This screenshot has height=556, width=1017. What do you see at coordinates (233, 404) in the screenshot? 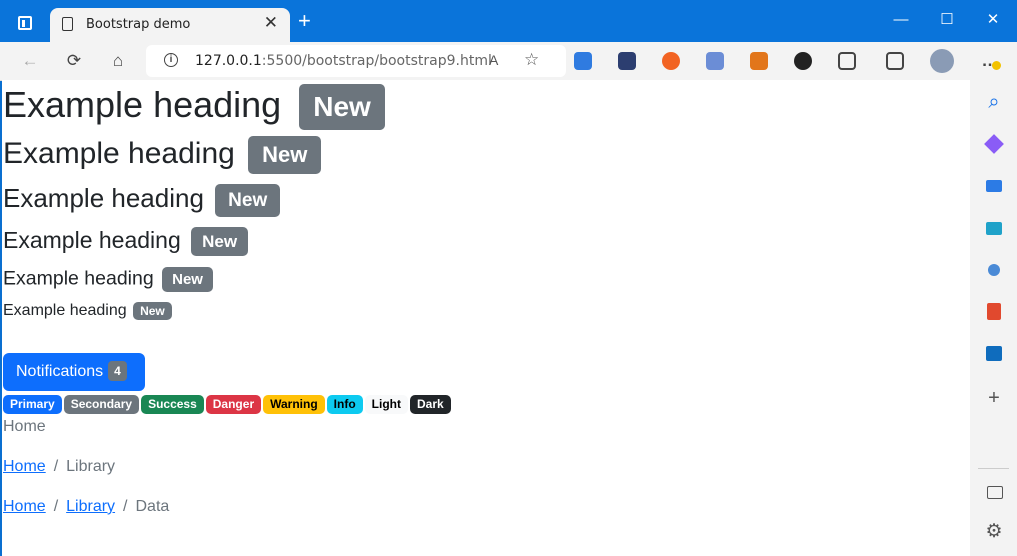
I see `badge-danger: Danger` at bounding box center [233, 404].